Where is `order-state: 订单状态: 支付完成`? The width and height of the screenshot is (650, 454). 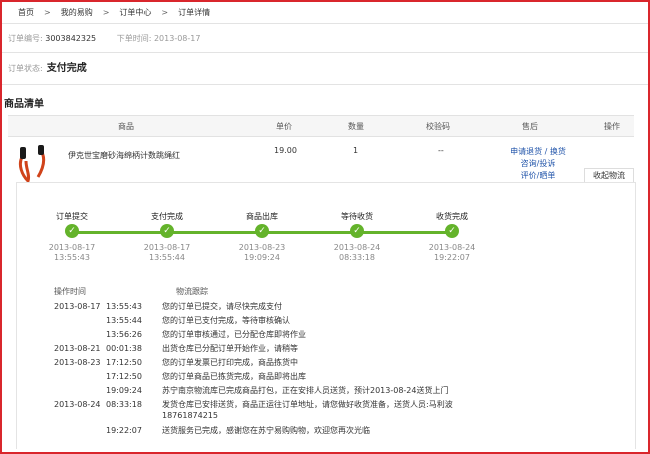
order-state: 订单状态: 支付完成 is located at coordinates (47, 69).